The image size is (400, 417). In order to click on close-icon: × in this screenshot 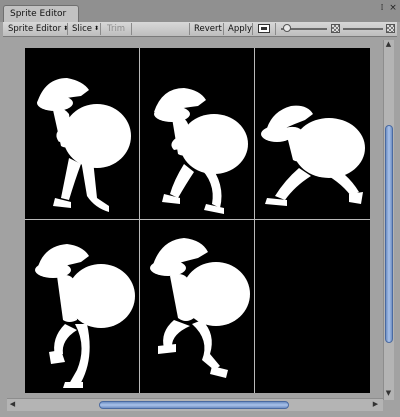, I will do `click(393, 8)`.